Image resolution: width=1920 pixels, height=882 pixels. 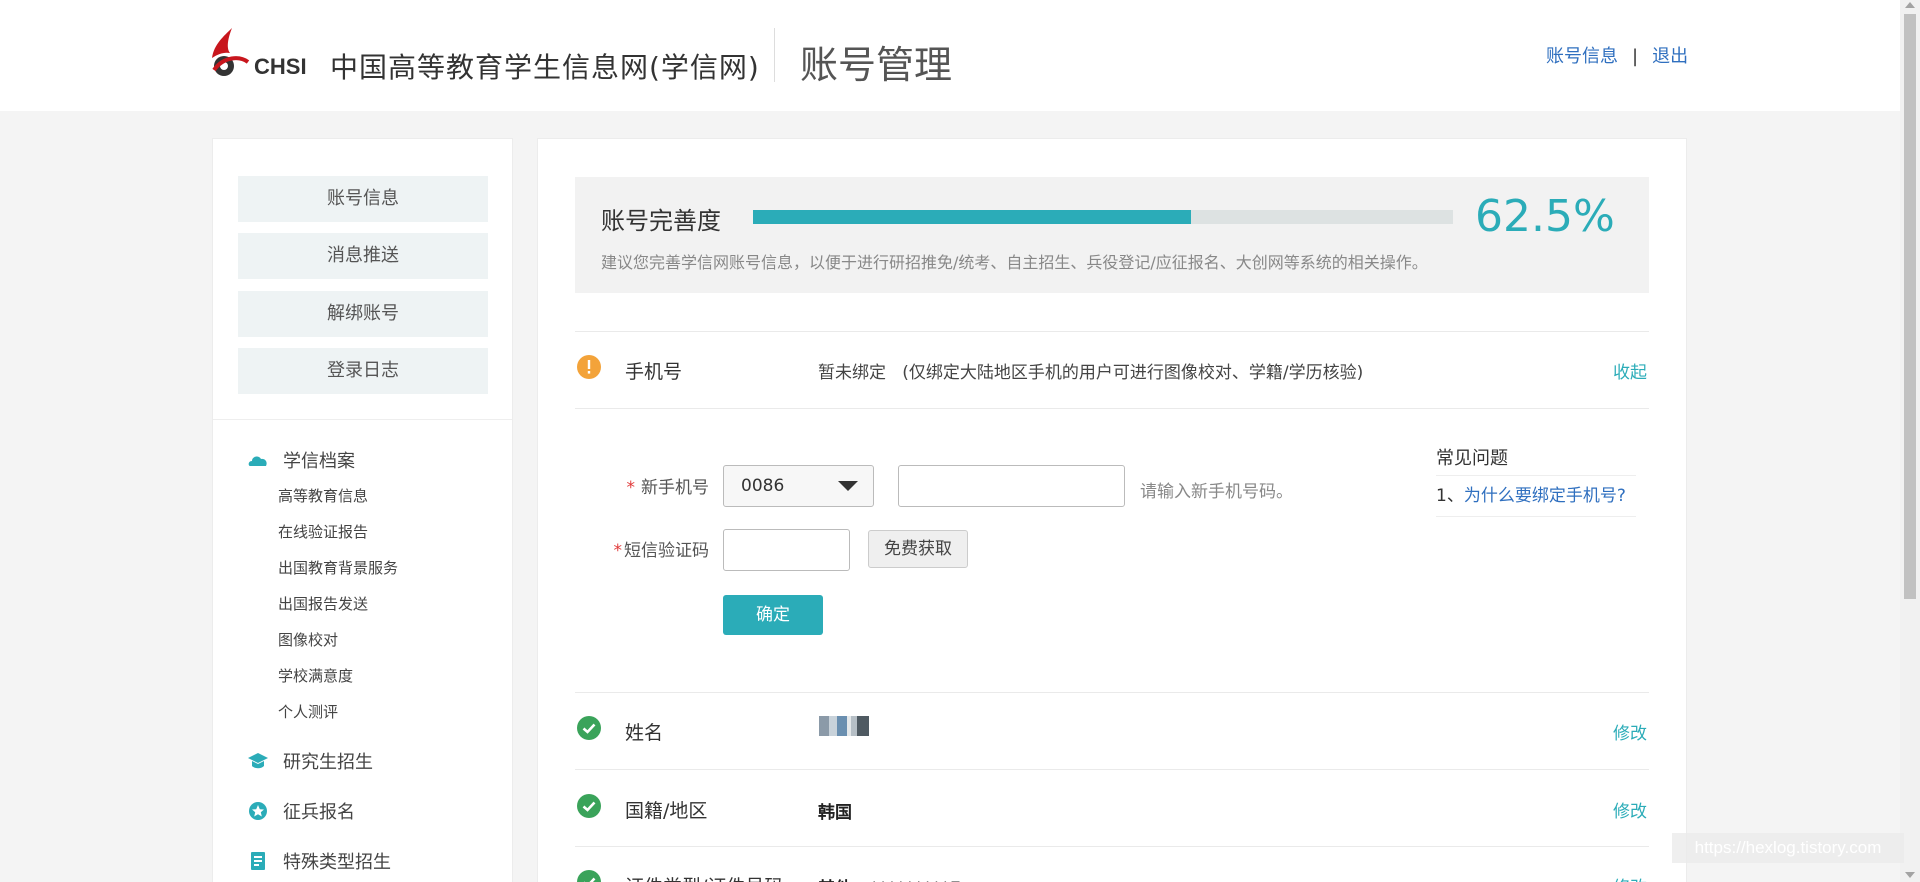 I want to click on collapse-phone-link: 收起, so click(x=1630, y=370).